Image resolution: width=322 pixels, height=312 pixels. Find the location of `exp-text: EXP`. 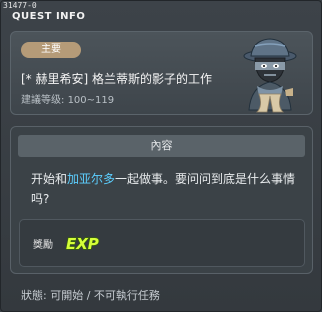

exp-text: EXP is located at coordinates (82, 244).